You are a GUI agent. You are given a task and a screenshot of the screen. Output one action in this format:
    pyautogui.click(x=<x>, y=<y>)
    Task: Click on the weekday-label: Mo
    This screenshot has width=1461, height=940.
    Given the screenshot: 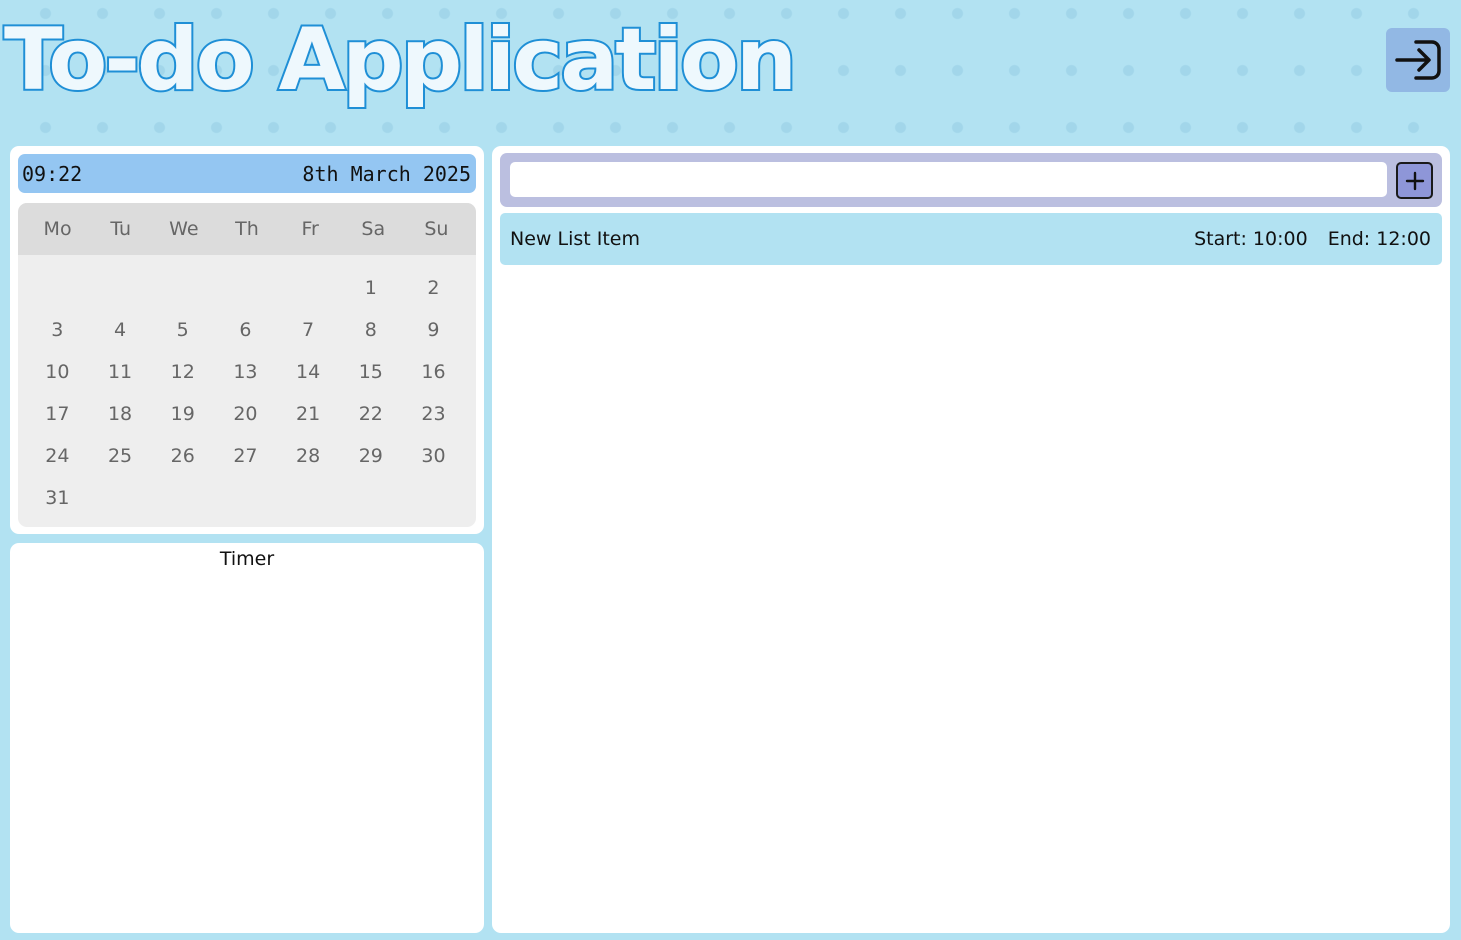 What is the action you would take?
    pyautogui.click(x=57, y=229)
    